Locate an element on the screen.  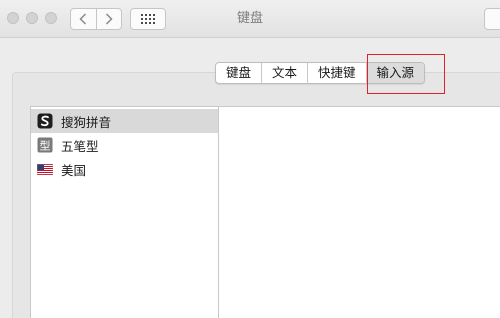
back-forward-group is located at coordinates (96, 19).